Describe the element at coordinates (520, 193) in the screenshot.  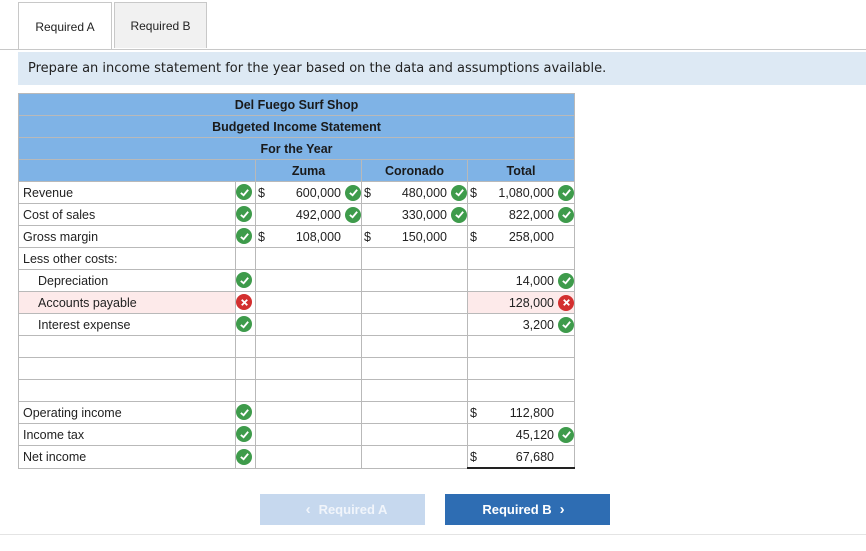
I see `revenue-total-input: 1,080,000` at that location.